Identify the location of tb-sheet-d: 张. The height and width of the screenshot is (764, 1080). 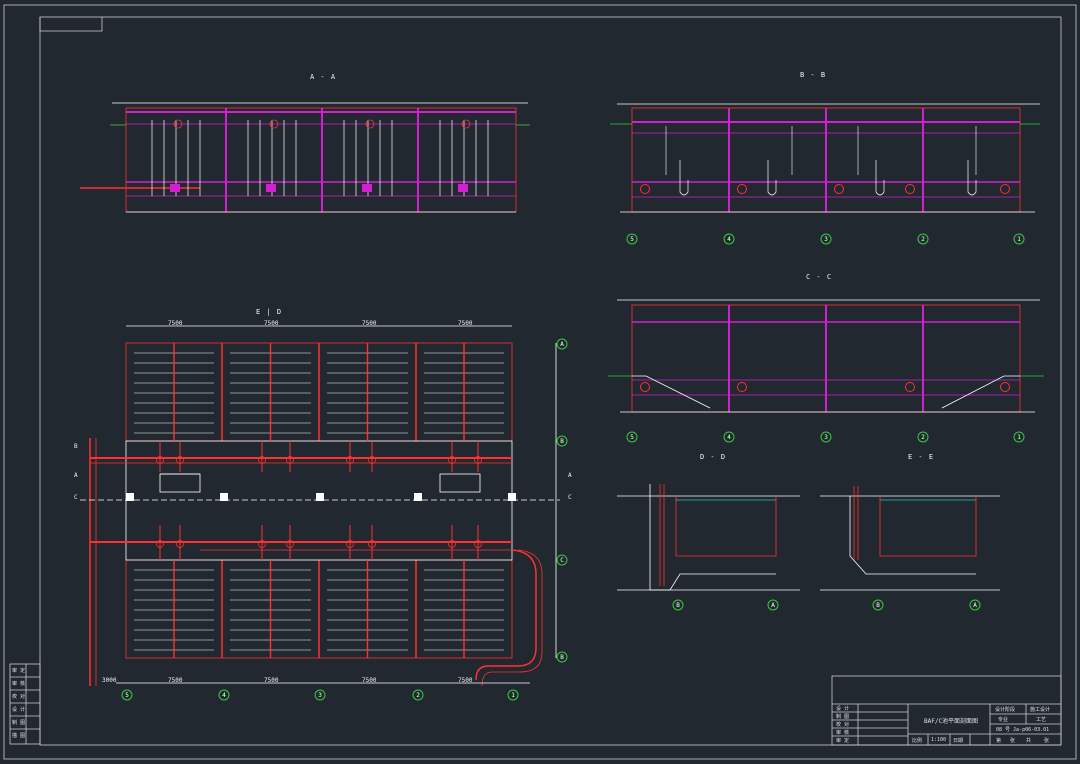
(1047, 741).